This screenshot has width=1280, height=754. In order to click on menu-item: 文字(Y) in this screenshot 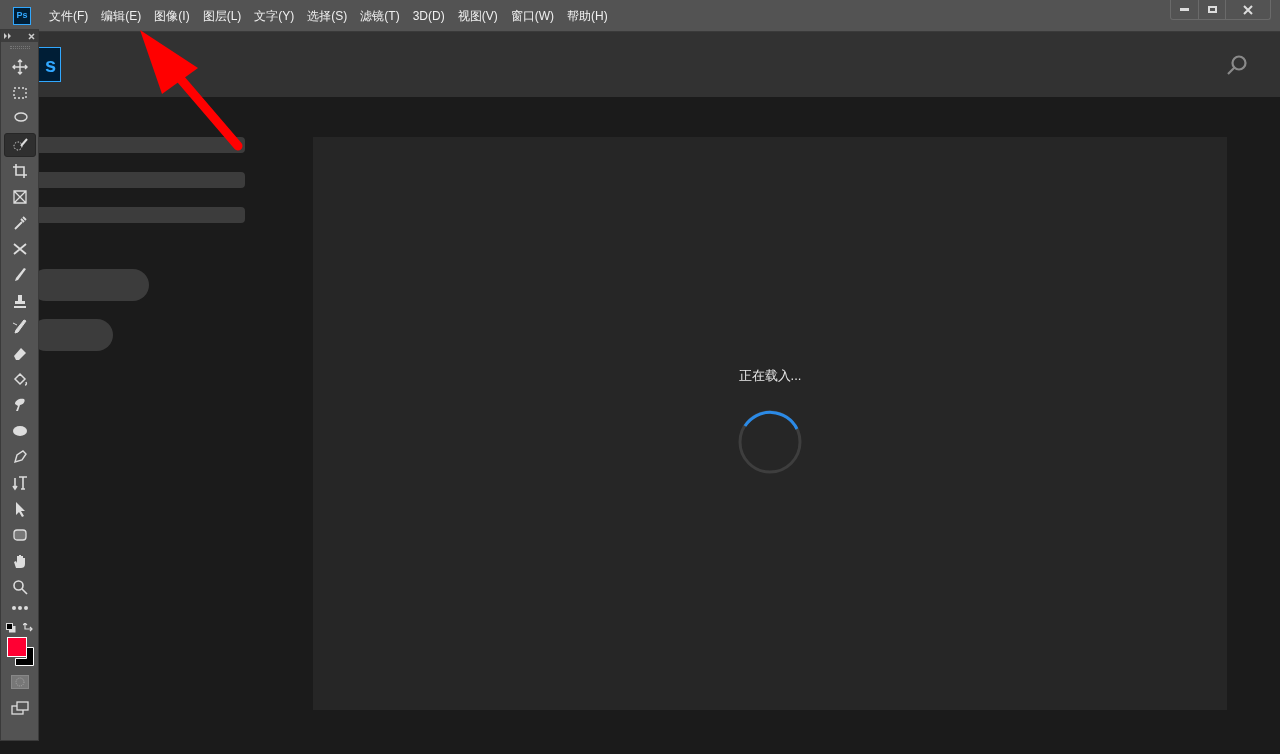, I will do `click(274, 15)`.